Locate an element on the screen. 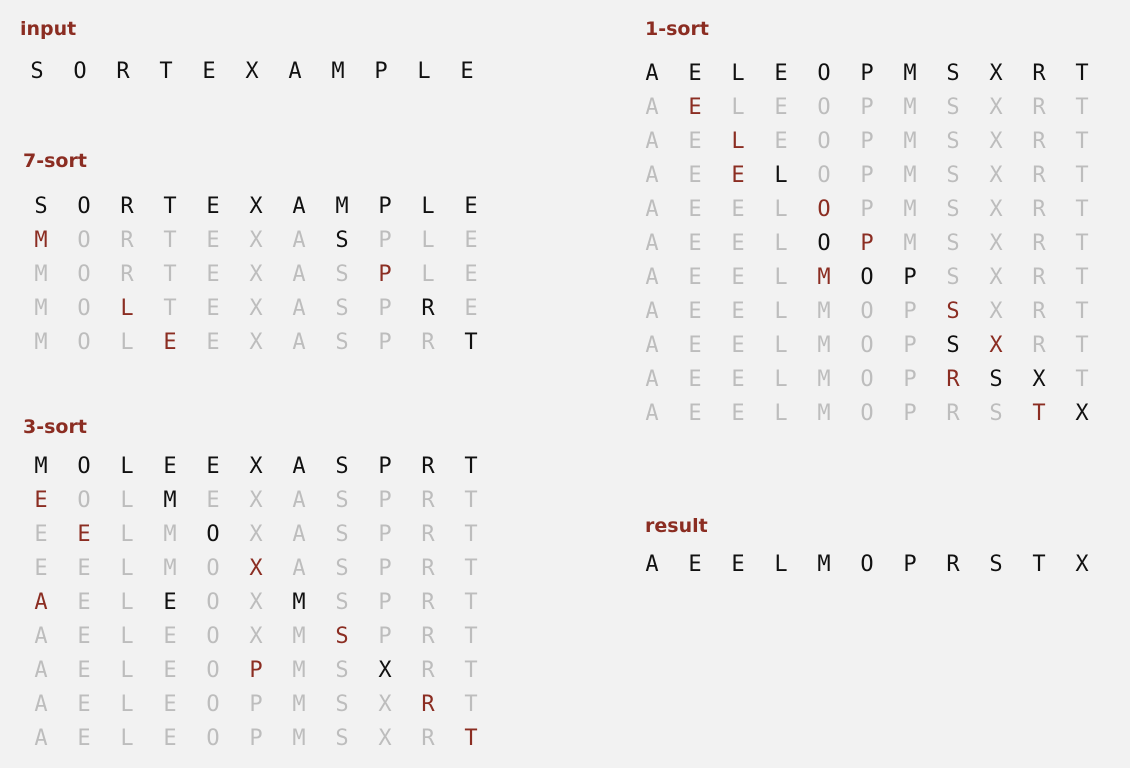 The width and height of the screenshot is (1130, 768). sort7-heading: 7-sort is located at coordinates (55, 161).